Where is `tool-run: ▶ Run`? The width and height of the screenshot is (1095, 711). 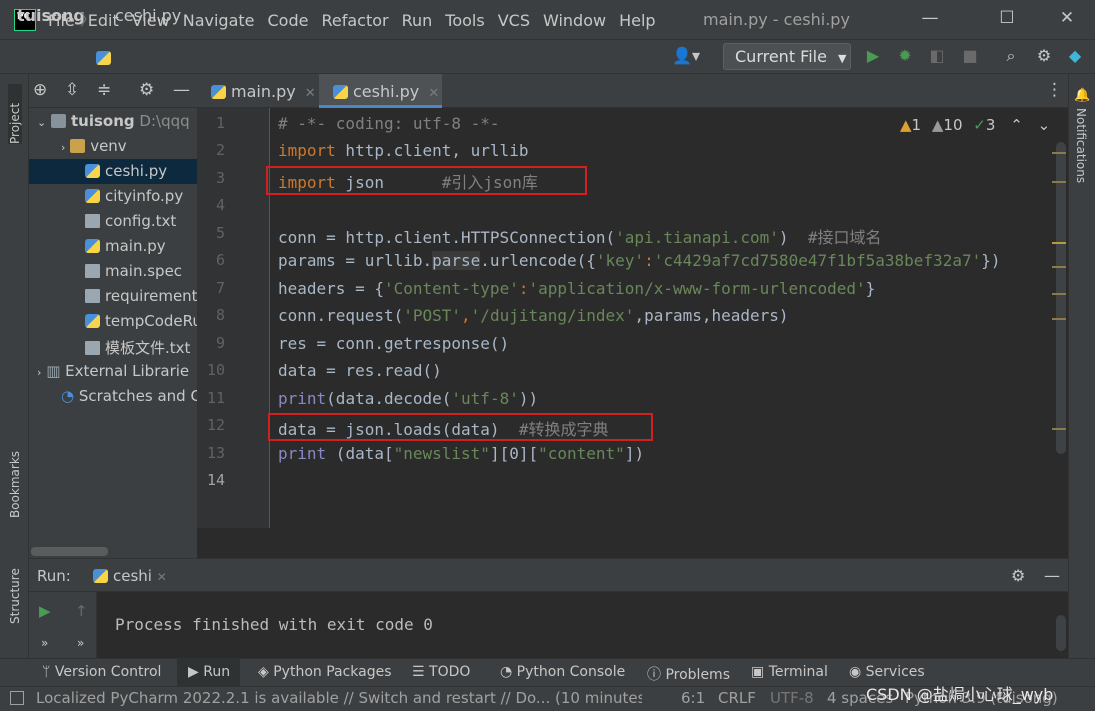
tool-run: ▶ Run is located at coordinates (209, 672).